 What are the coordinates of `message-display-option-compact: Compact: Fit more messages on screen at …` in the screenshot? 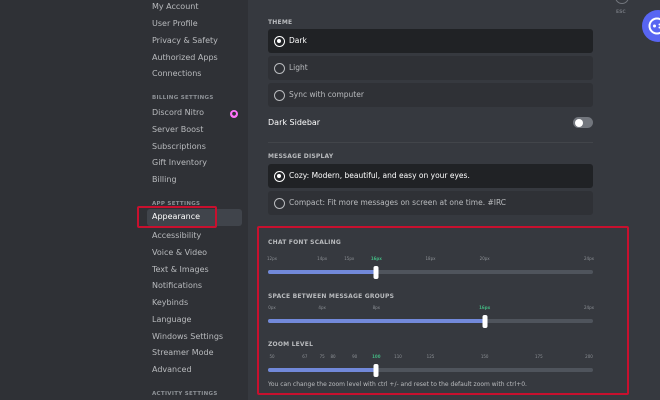 It's located at (430, 203).